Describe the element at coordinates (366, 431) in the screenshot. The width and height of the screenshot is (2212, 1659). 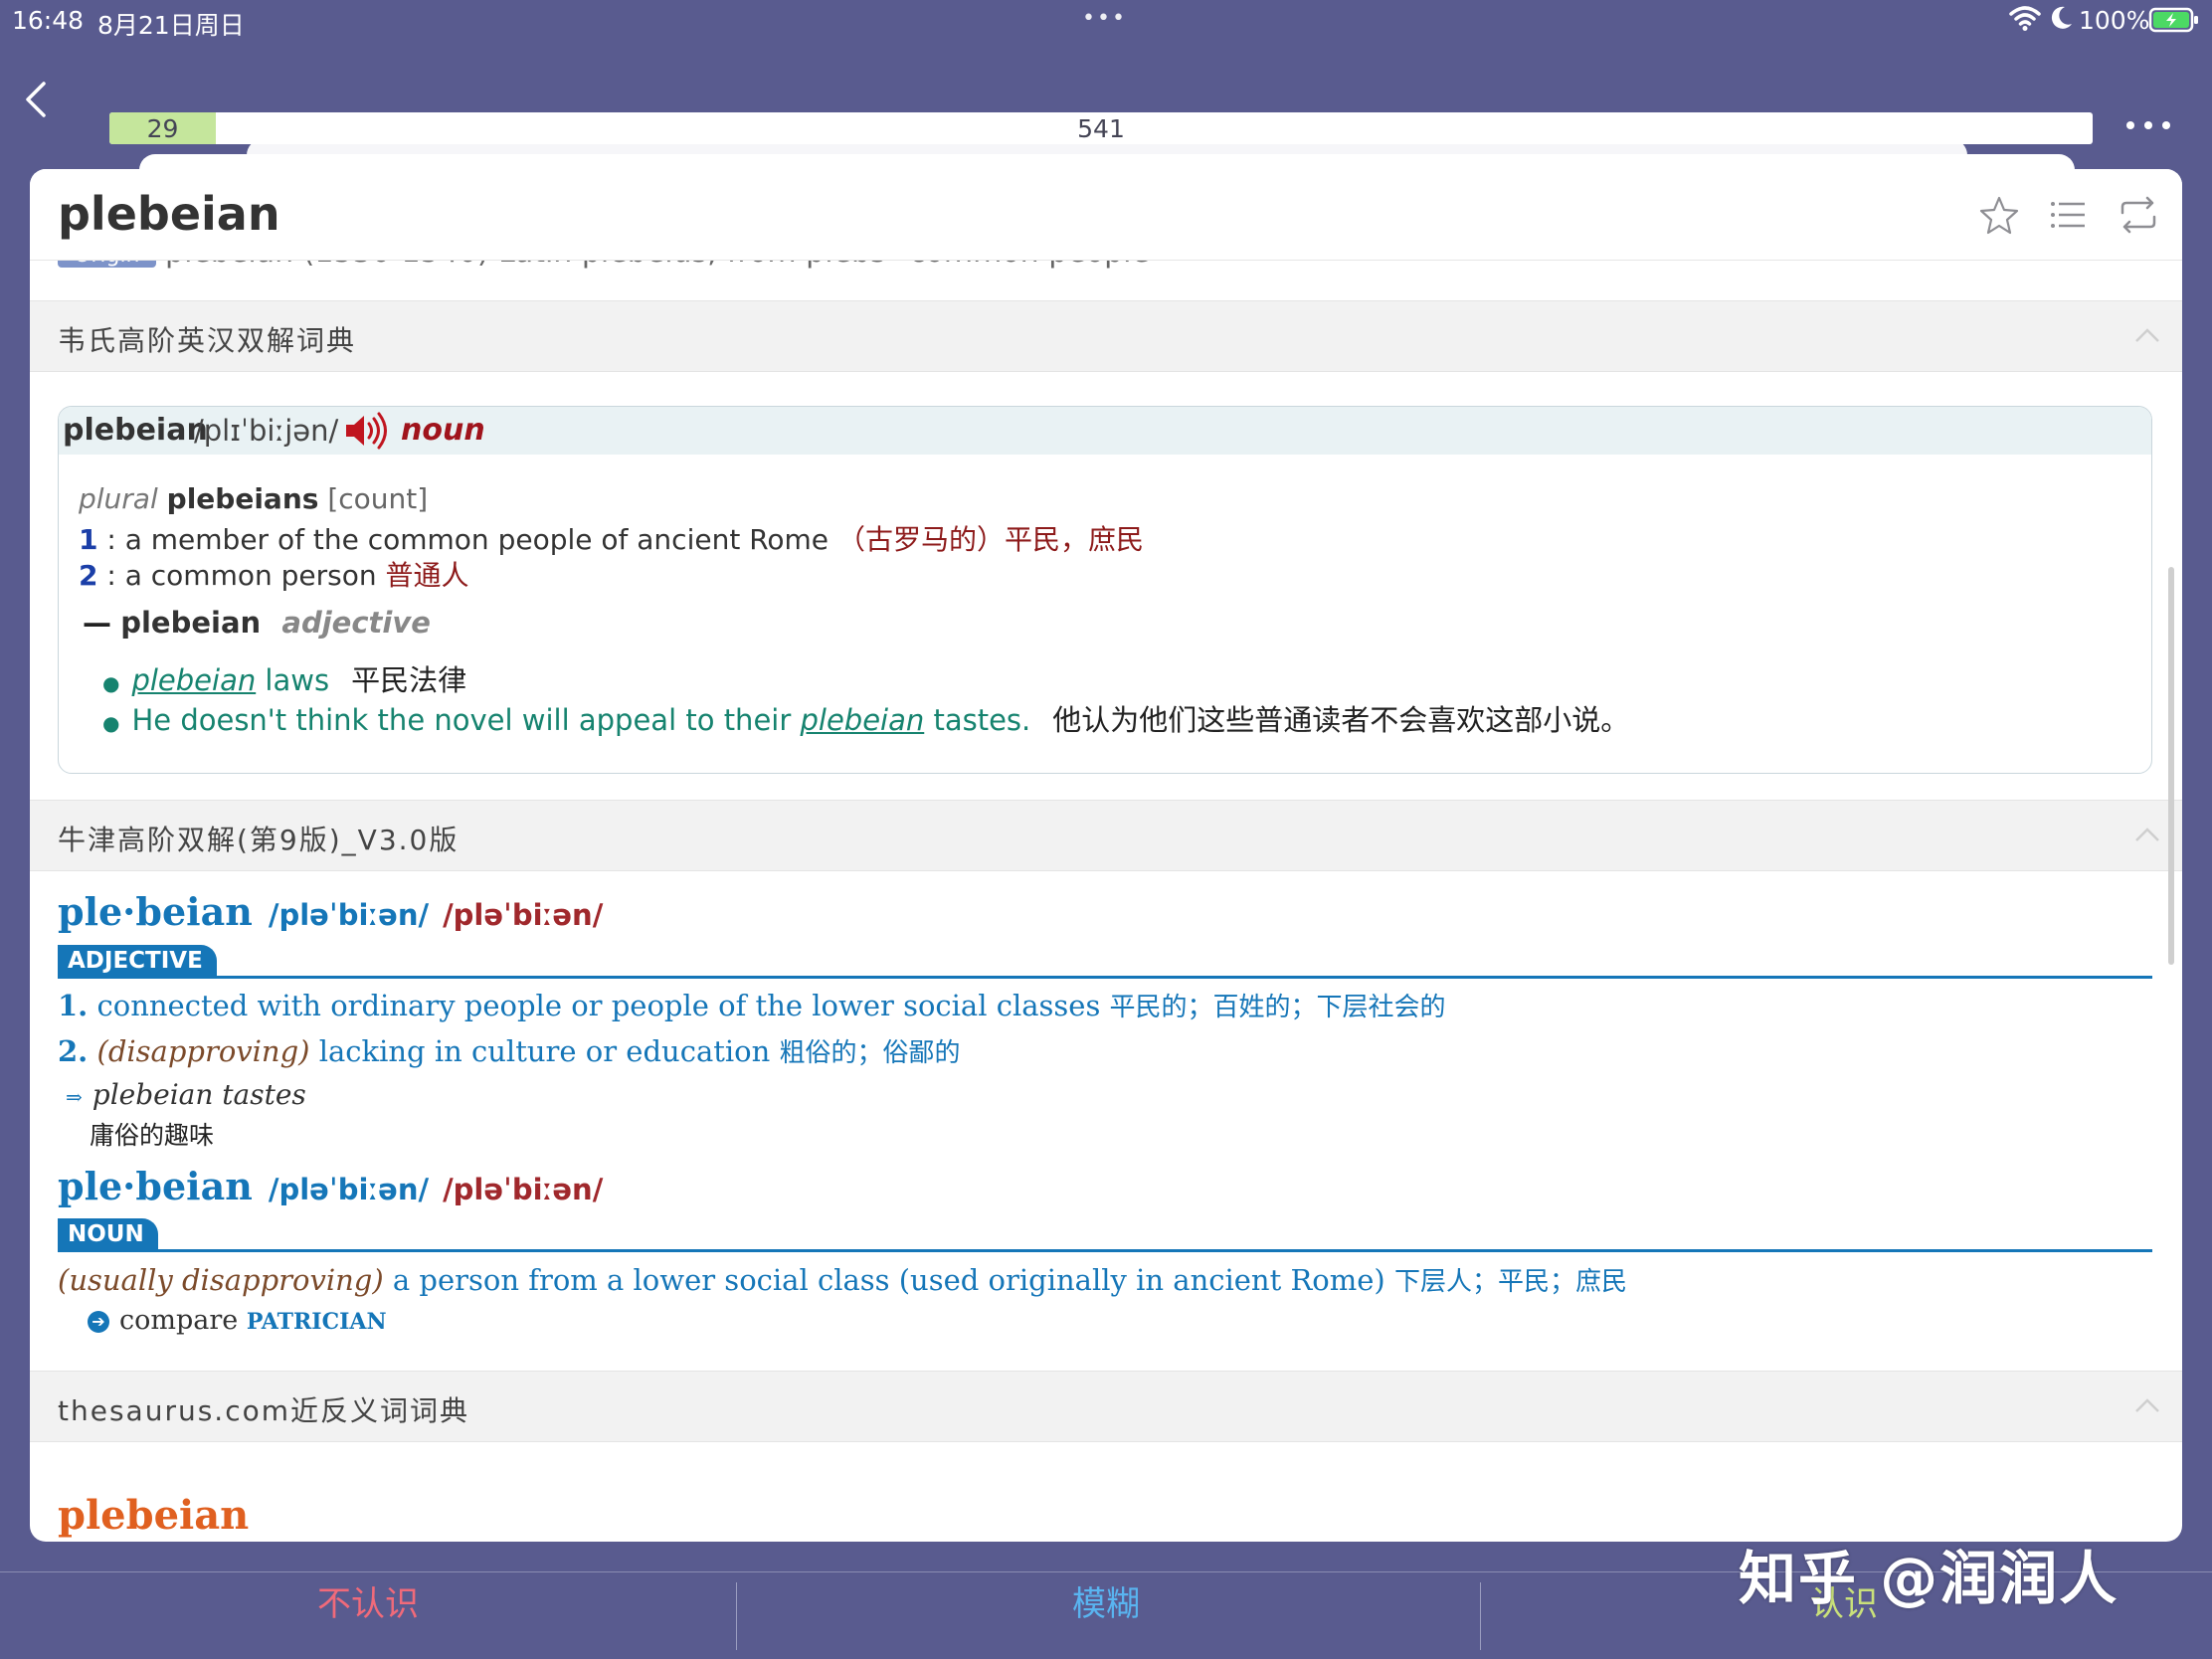
I see `speaker-icon` at that location.